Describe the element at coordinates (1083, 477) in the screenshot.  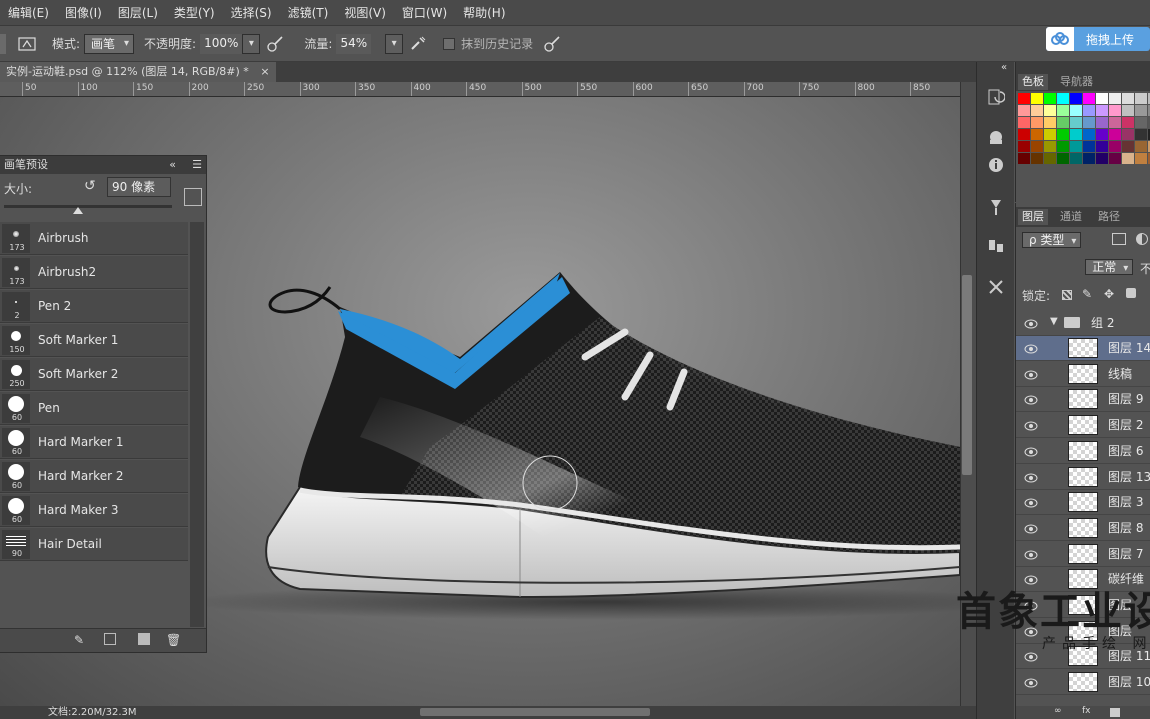
I see `layer-row: 图层 13` at that location.